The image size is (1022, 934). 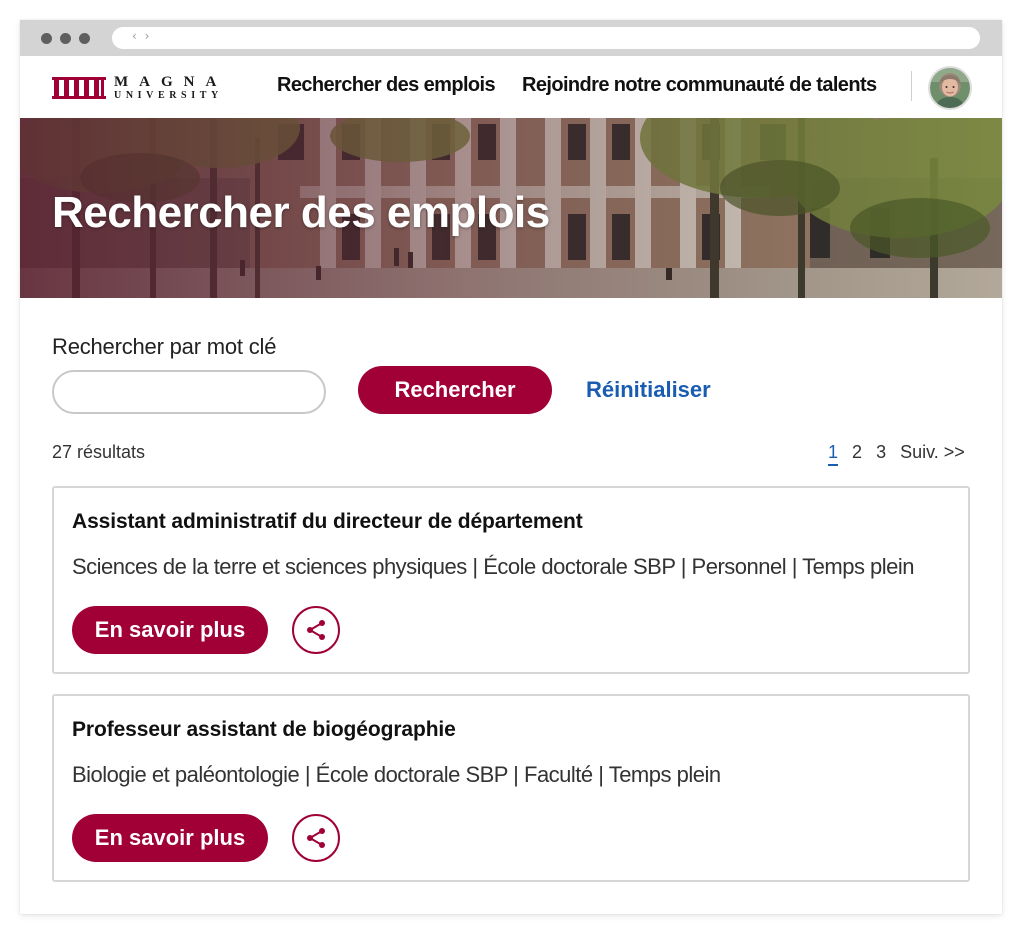 I want to click on window-minimize-dot, so click(x=65, y=38).